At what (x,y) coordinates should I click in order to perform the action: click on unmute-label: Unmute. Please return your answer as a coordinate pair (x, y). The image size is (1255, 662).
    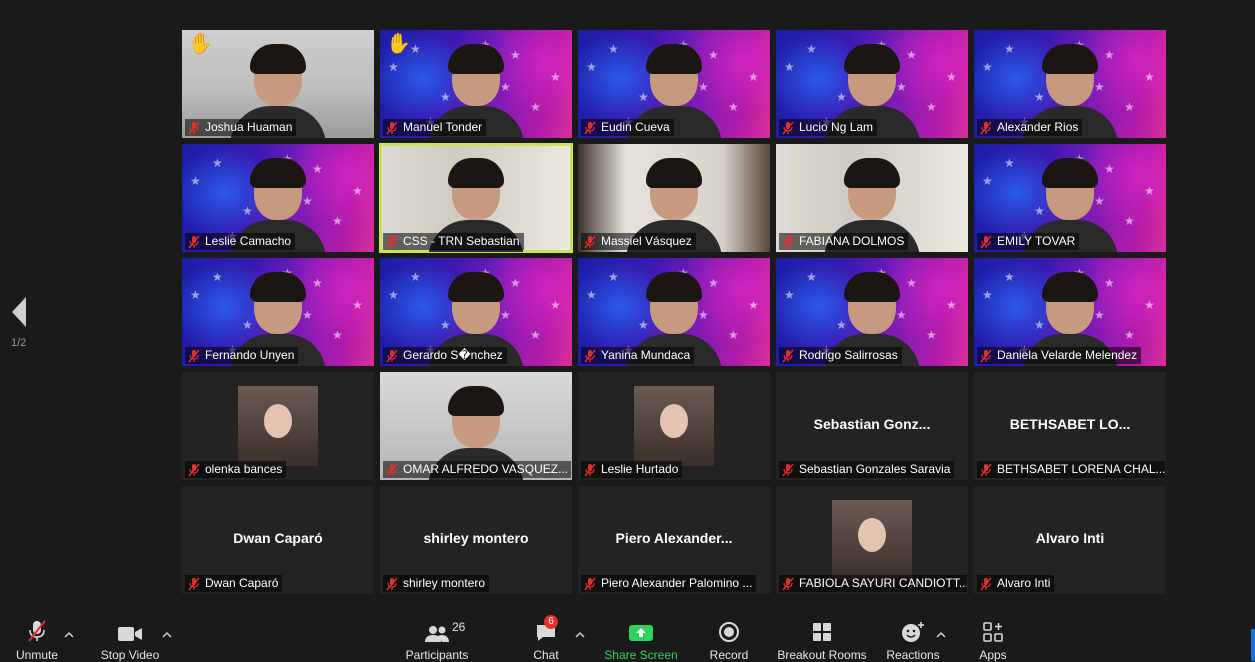
    Looking at the image, I should click on (37, 655).